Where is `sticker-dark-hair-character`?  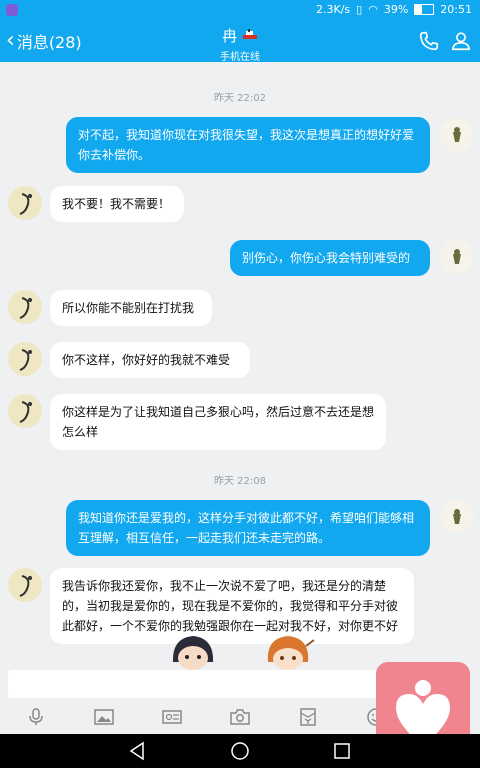
sticker-dark-hair-character is located at coordinates (193, 653).